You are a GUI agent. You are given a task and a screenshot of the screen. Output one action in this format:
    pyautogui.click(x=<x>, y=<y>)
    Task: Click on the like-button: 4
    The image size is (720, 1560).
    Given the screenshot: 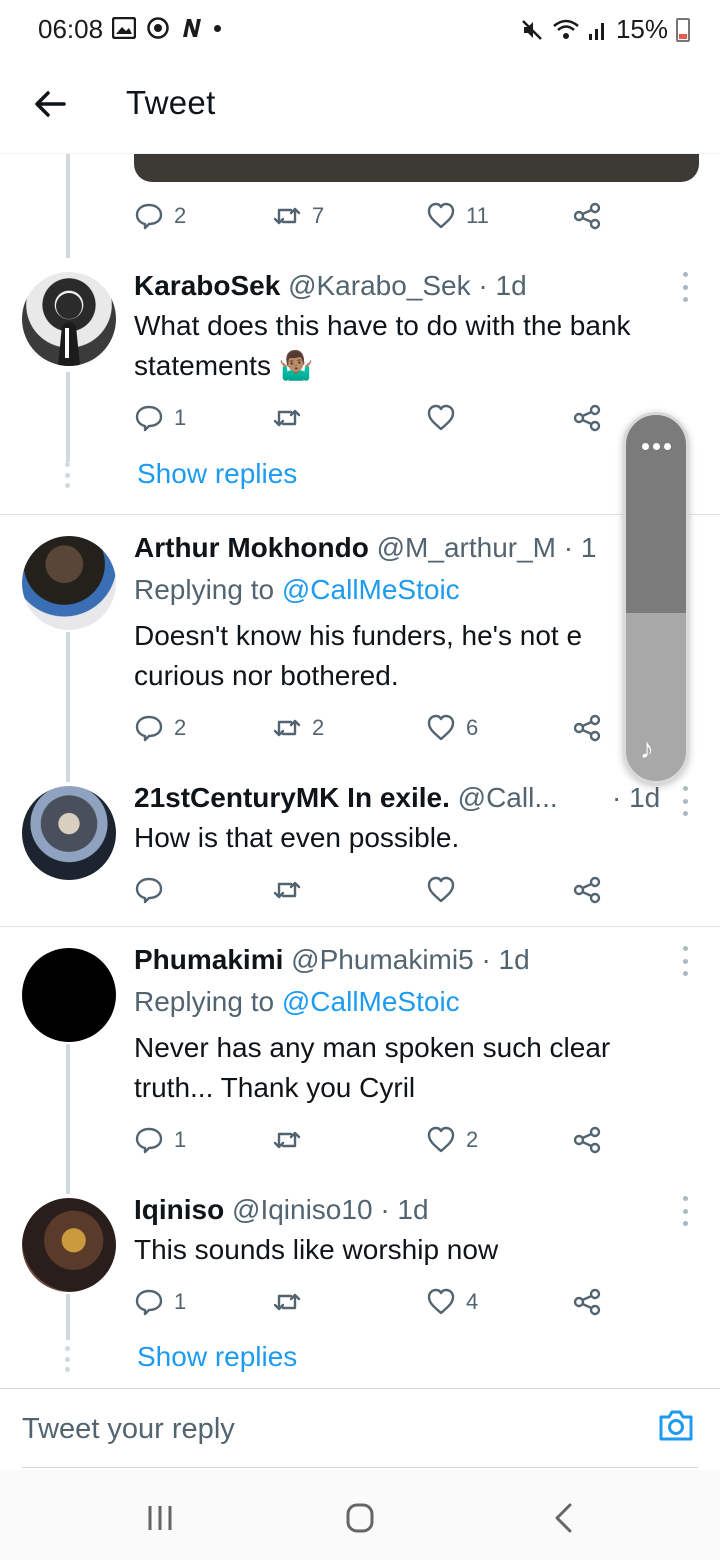 What is the action you would take?
    pyautogui.click(x=452, y=1302)
    